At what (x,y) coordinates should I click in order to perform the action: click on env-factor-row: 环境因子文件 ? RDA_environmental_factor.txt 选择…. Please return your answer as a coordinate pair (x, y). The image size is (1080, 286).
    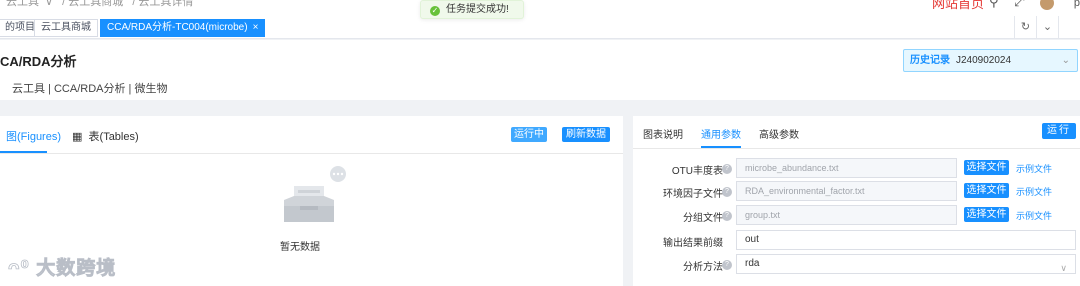
    Looking at the image, I should click on (856, 192).